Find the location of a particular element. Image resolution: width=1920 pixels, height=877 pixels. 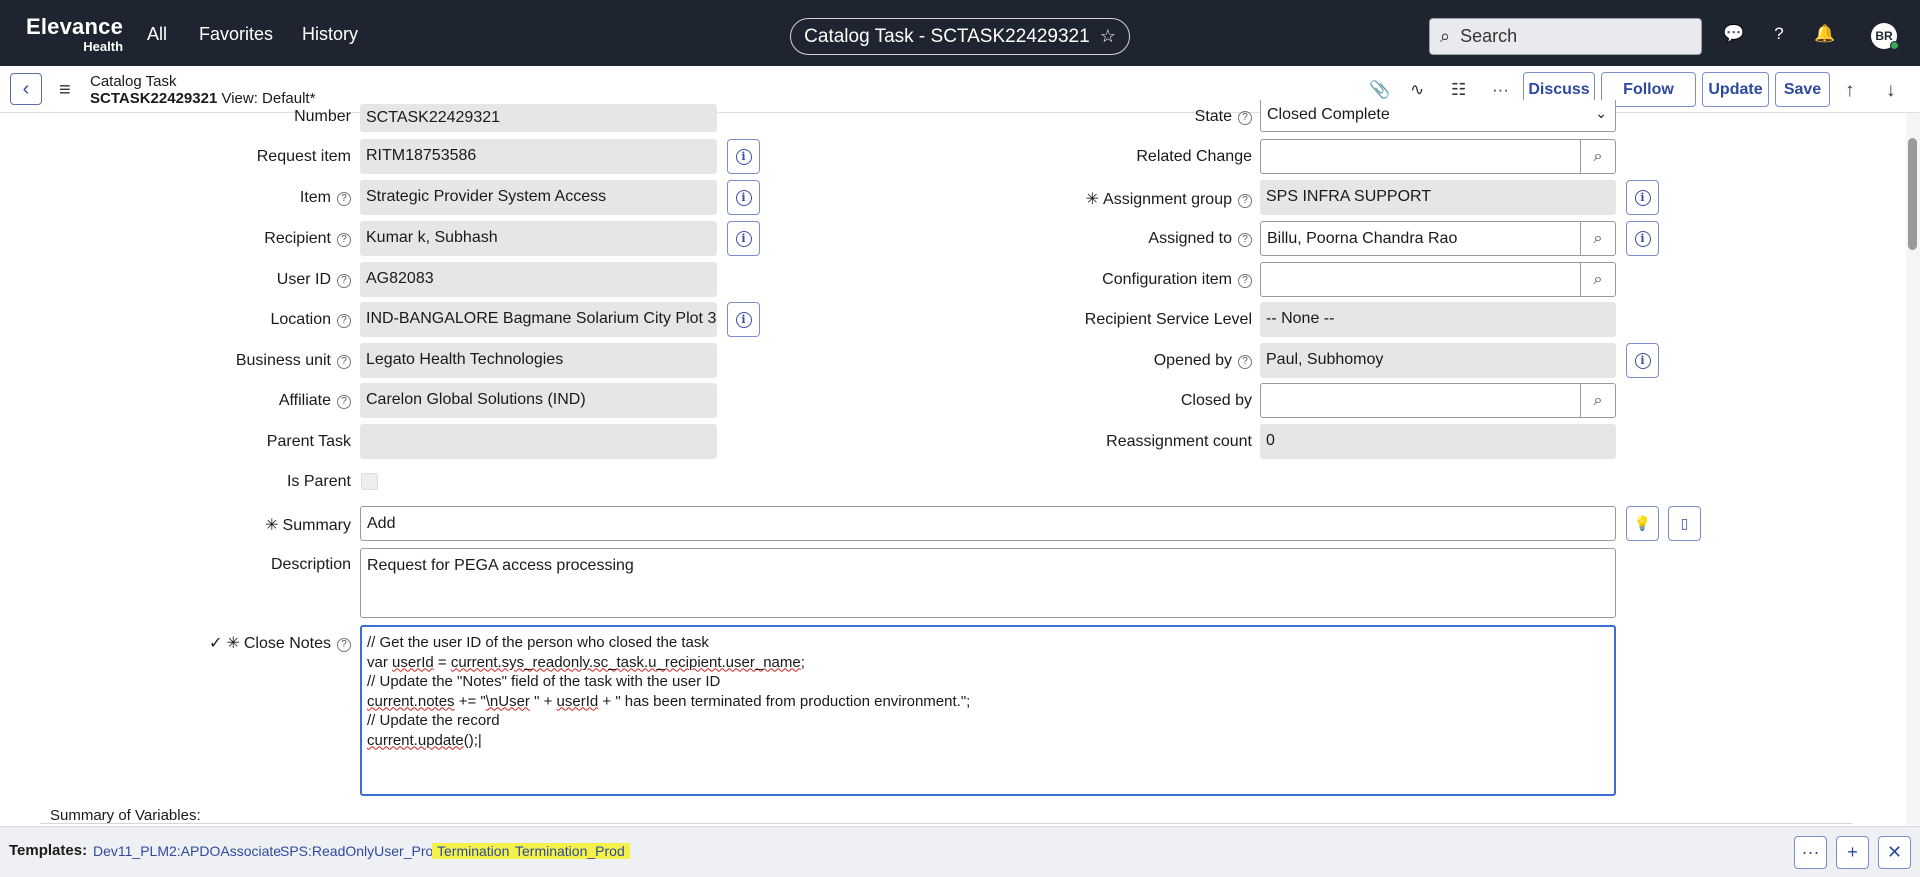

form-record-number: SCTASK22429321 is located at coordinates (154, 98).